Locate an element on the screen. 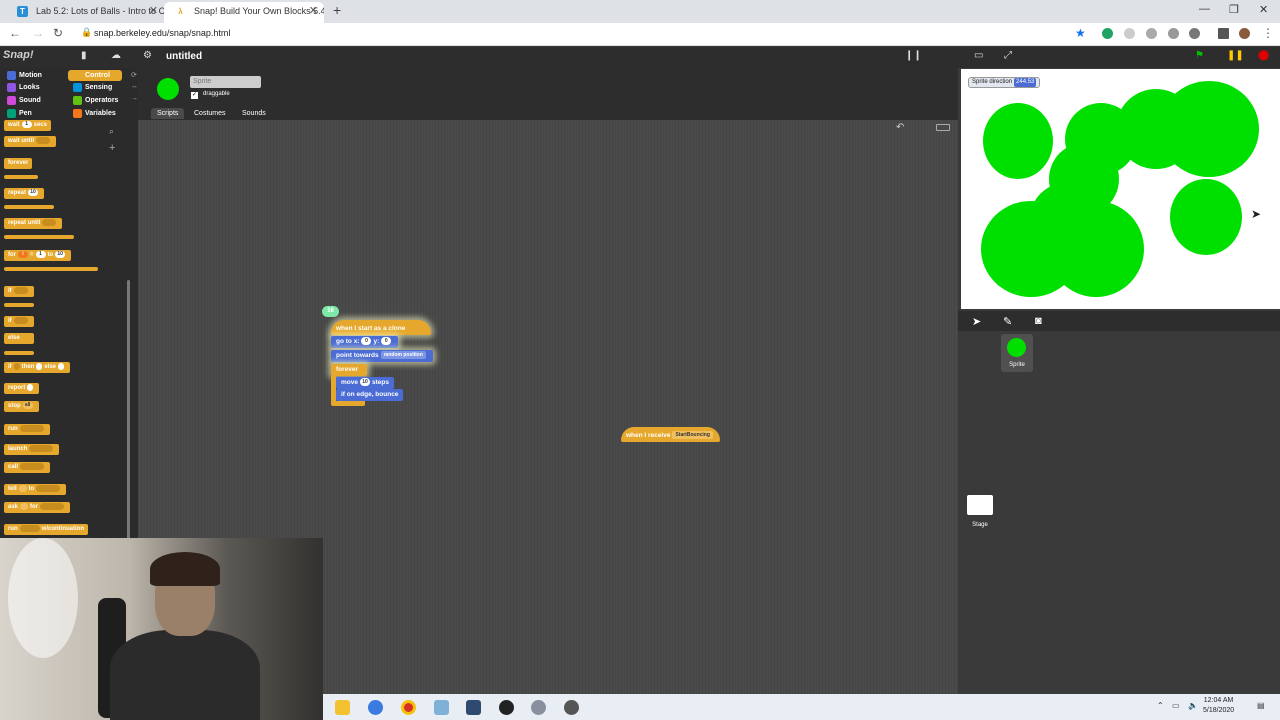 This screenshot has height=720, width=1280. category-pen: Pen is located at coordinates (33, 113).